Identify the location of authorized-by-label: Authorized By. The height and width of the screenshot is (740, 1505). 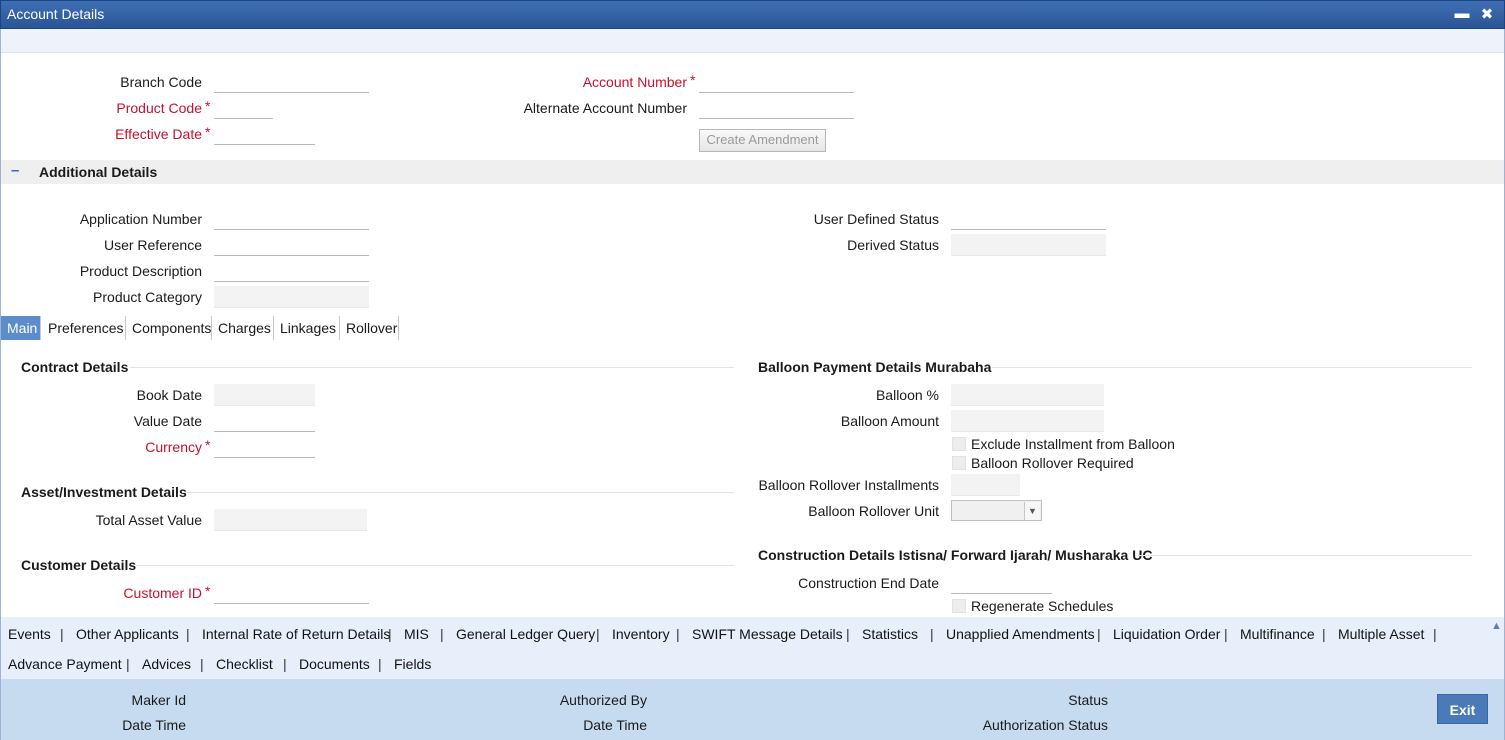
(603, 700).